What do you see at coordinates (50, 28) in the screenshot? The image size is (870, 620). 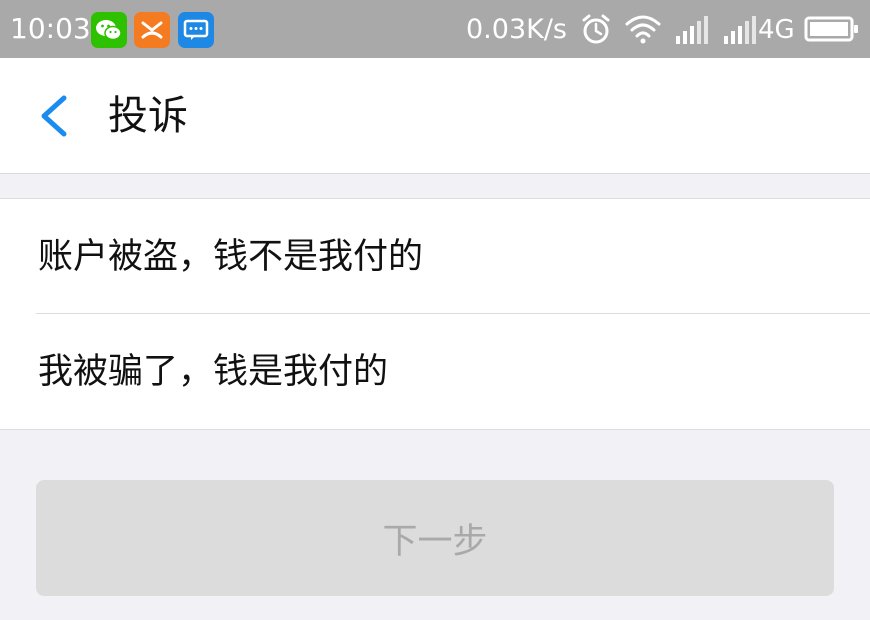 I see `status-time: 10:03` at bounding box center [50, 28].